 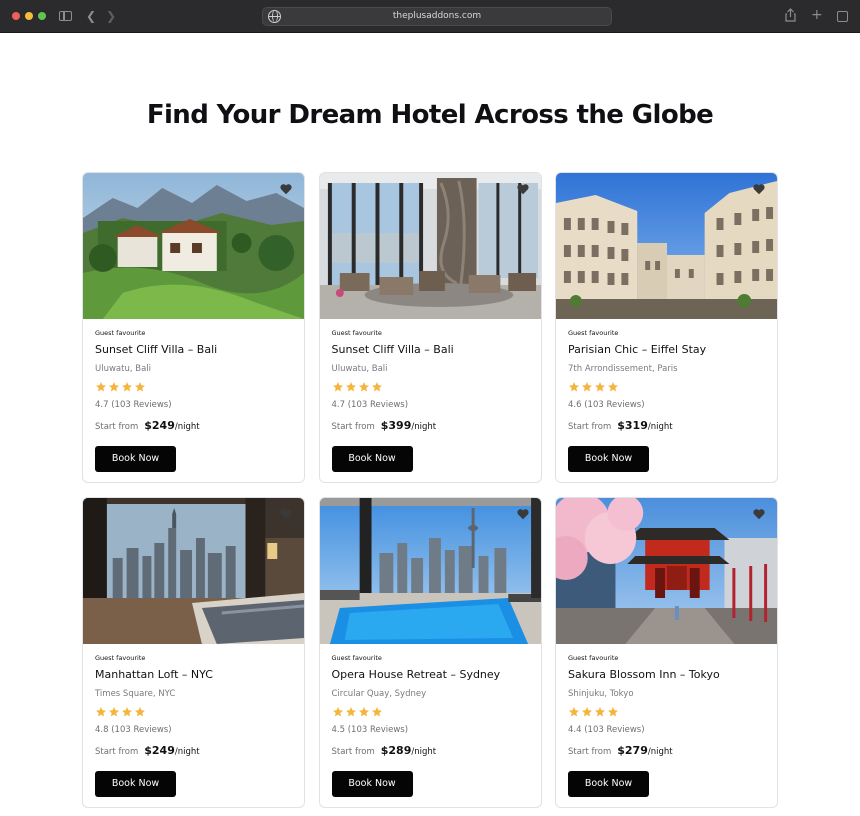 I want to click on tabs-overview-icon, so click(x=842, y=16).